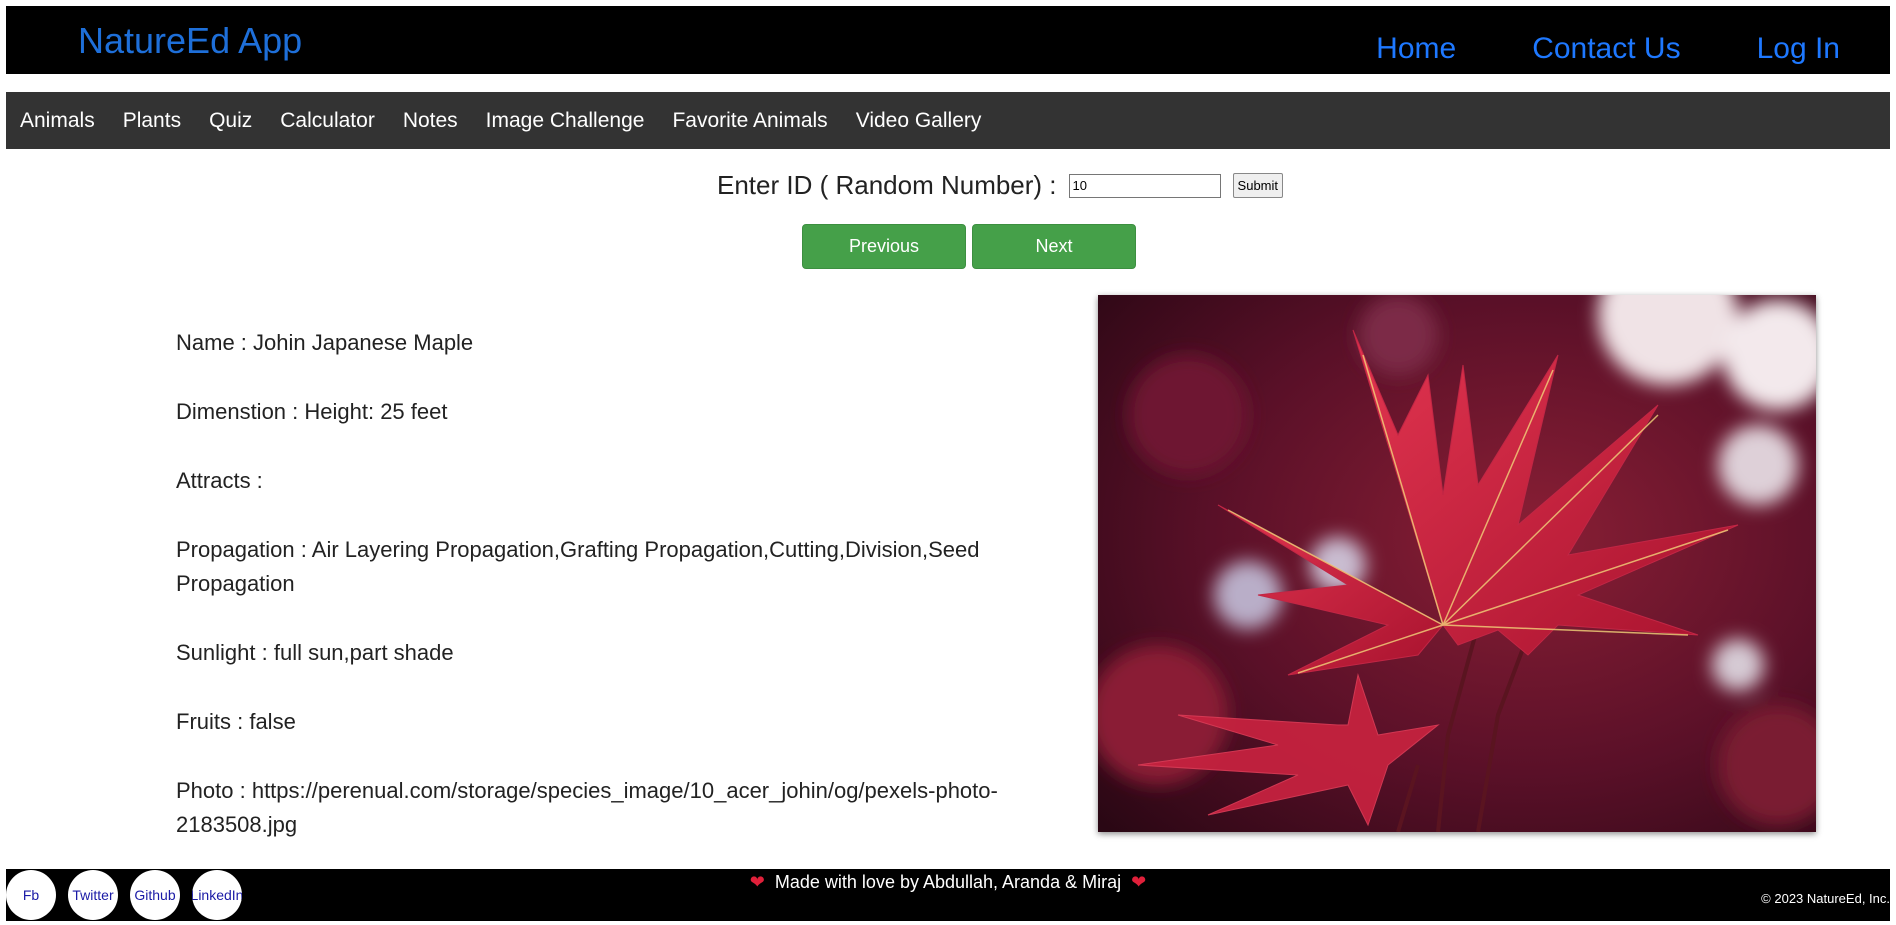  Describe the element at coordinates (919, 121) in the screenshot. I see `menu-item-video-gallery: Video Gallery` at that location.